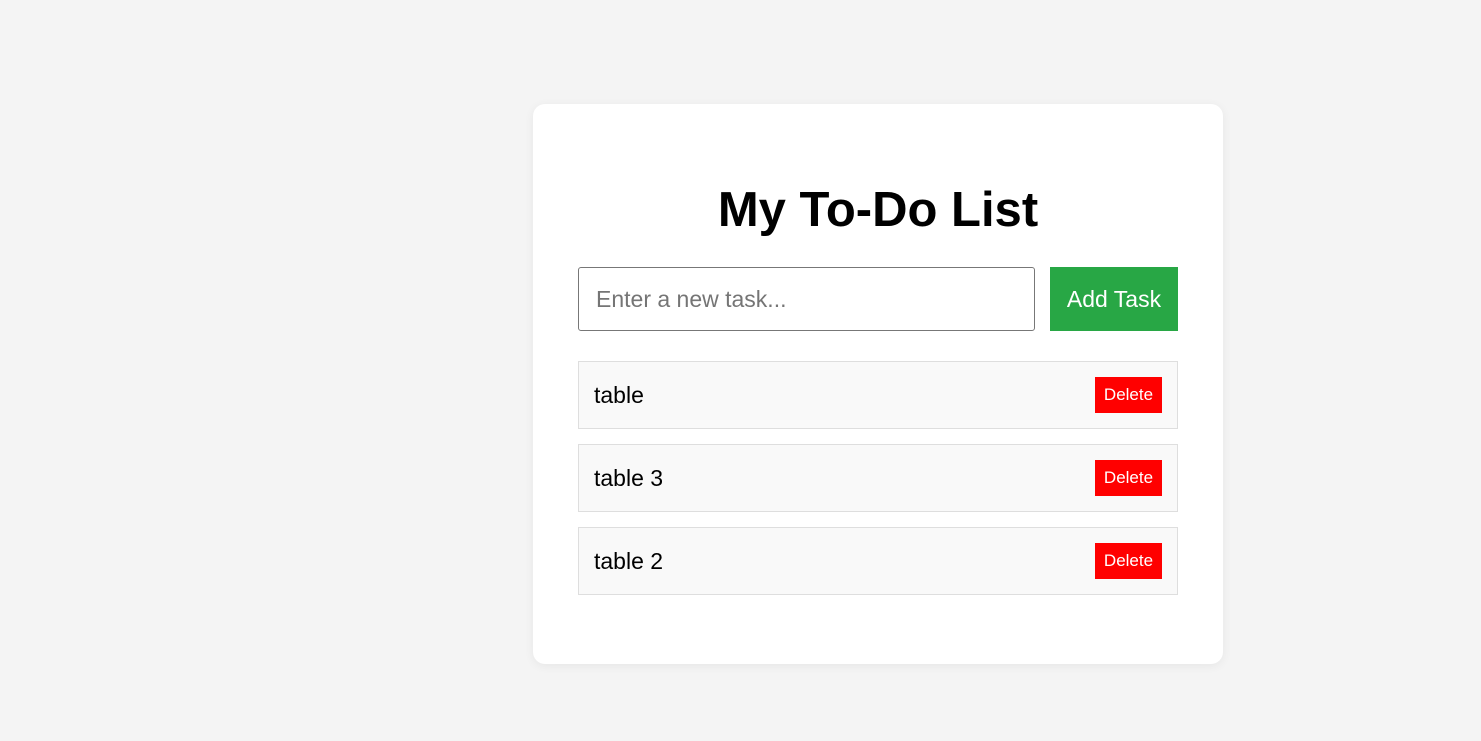 This screenshot has width=1481, height=741. Describe the element at coordinates (878, 210) in the screenshot. I see `page-title: My To-Do List` at that location.